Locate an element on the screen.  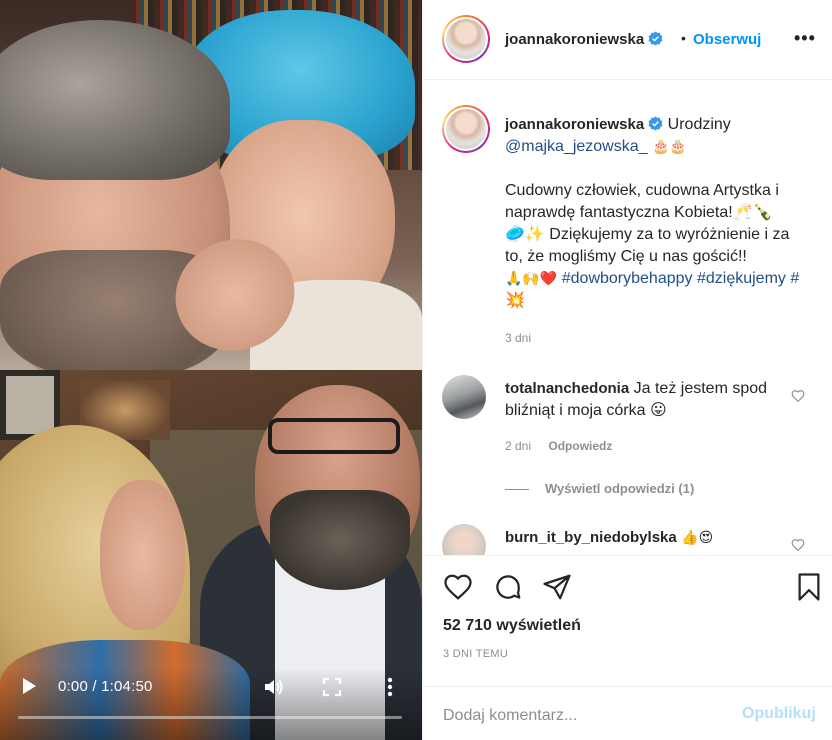
post-header: joannakoroniewska • Obserwuj ••• is located at coordinates (627, 40).